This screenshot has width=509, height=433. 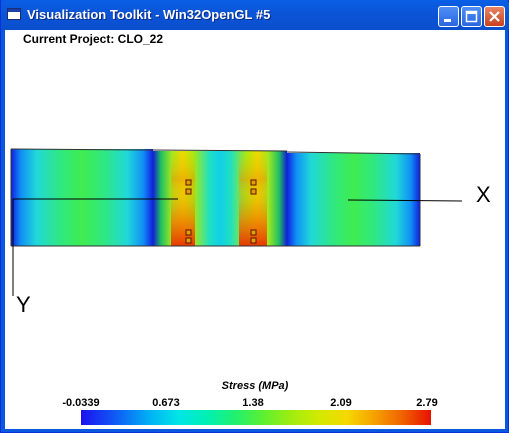 What do you see at coordinates (255, 386) in the screenshot?
I see `scalar-bar-title: Stress (MPa)` at bounding box center [255, 386].